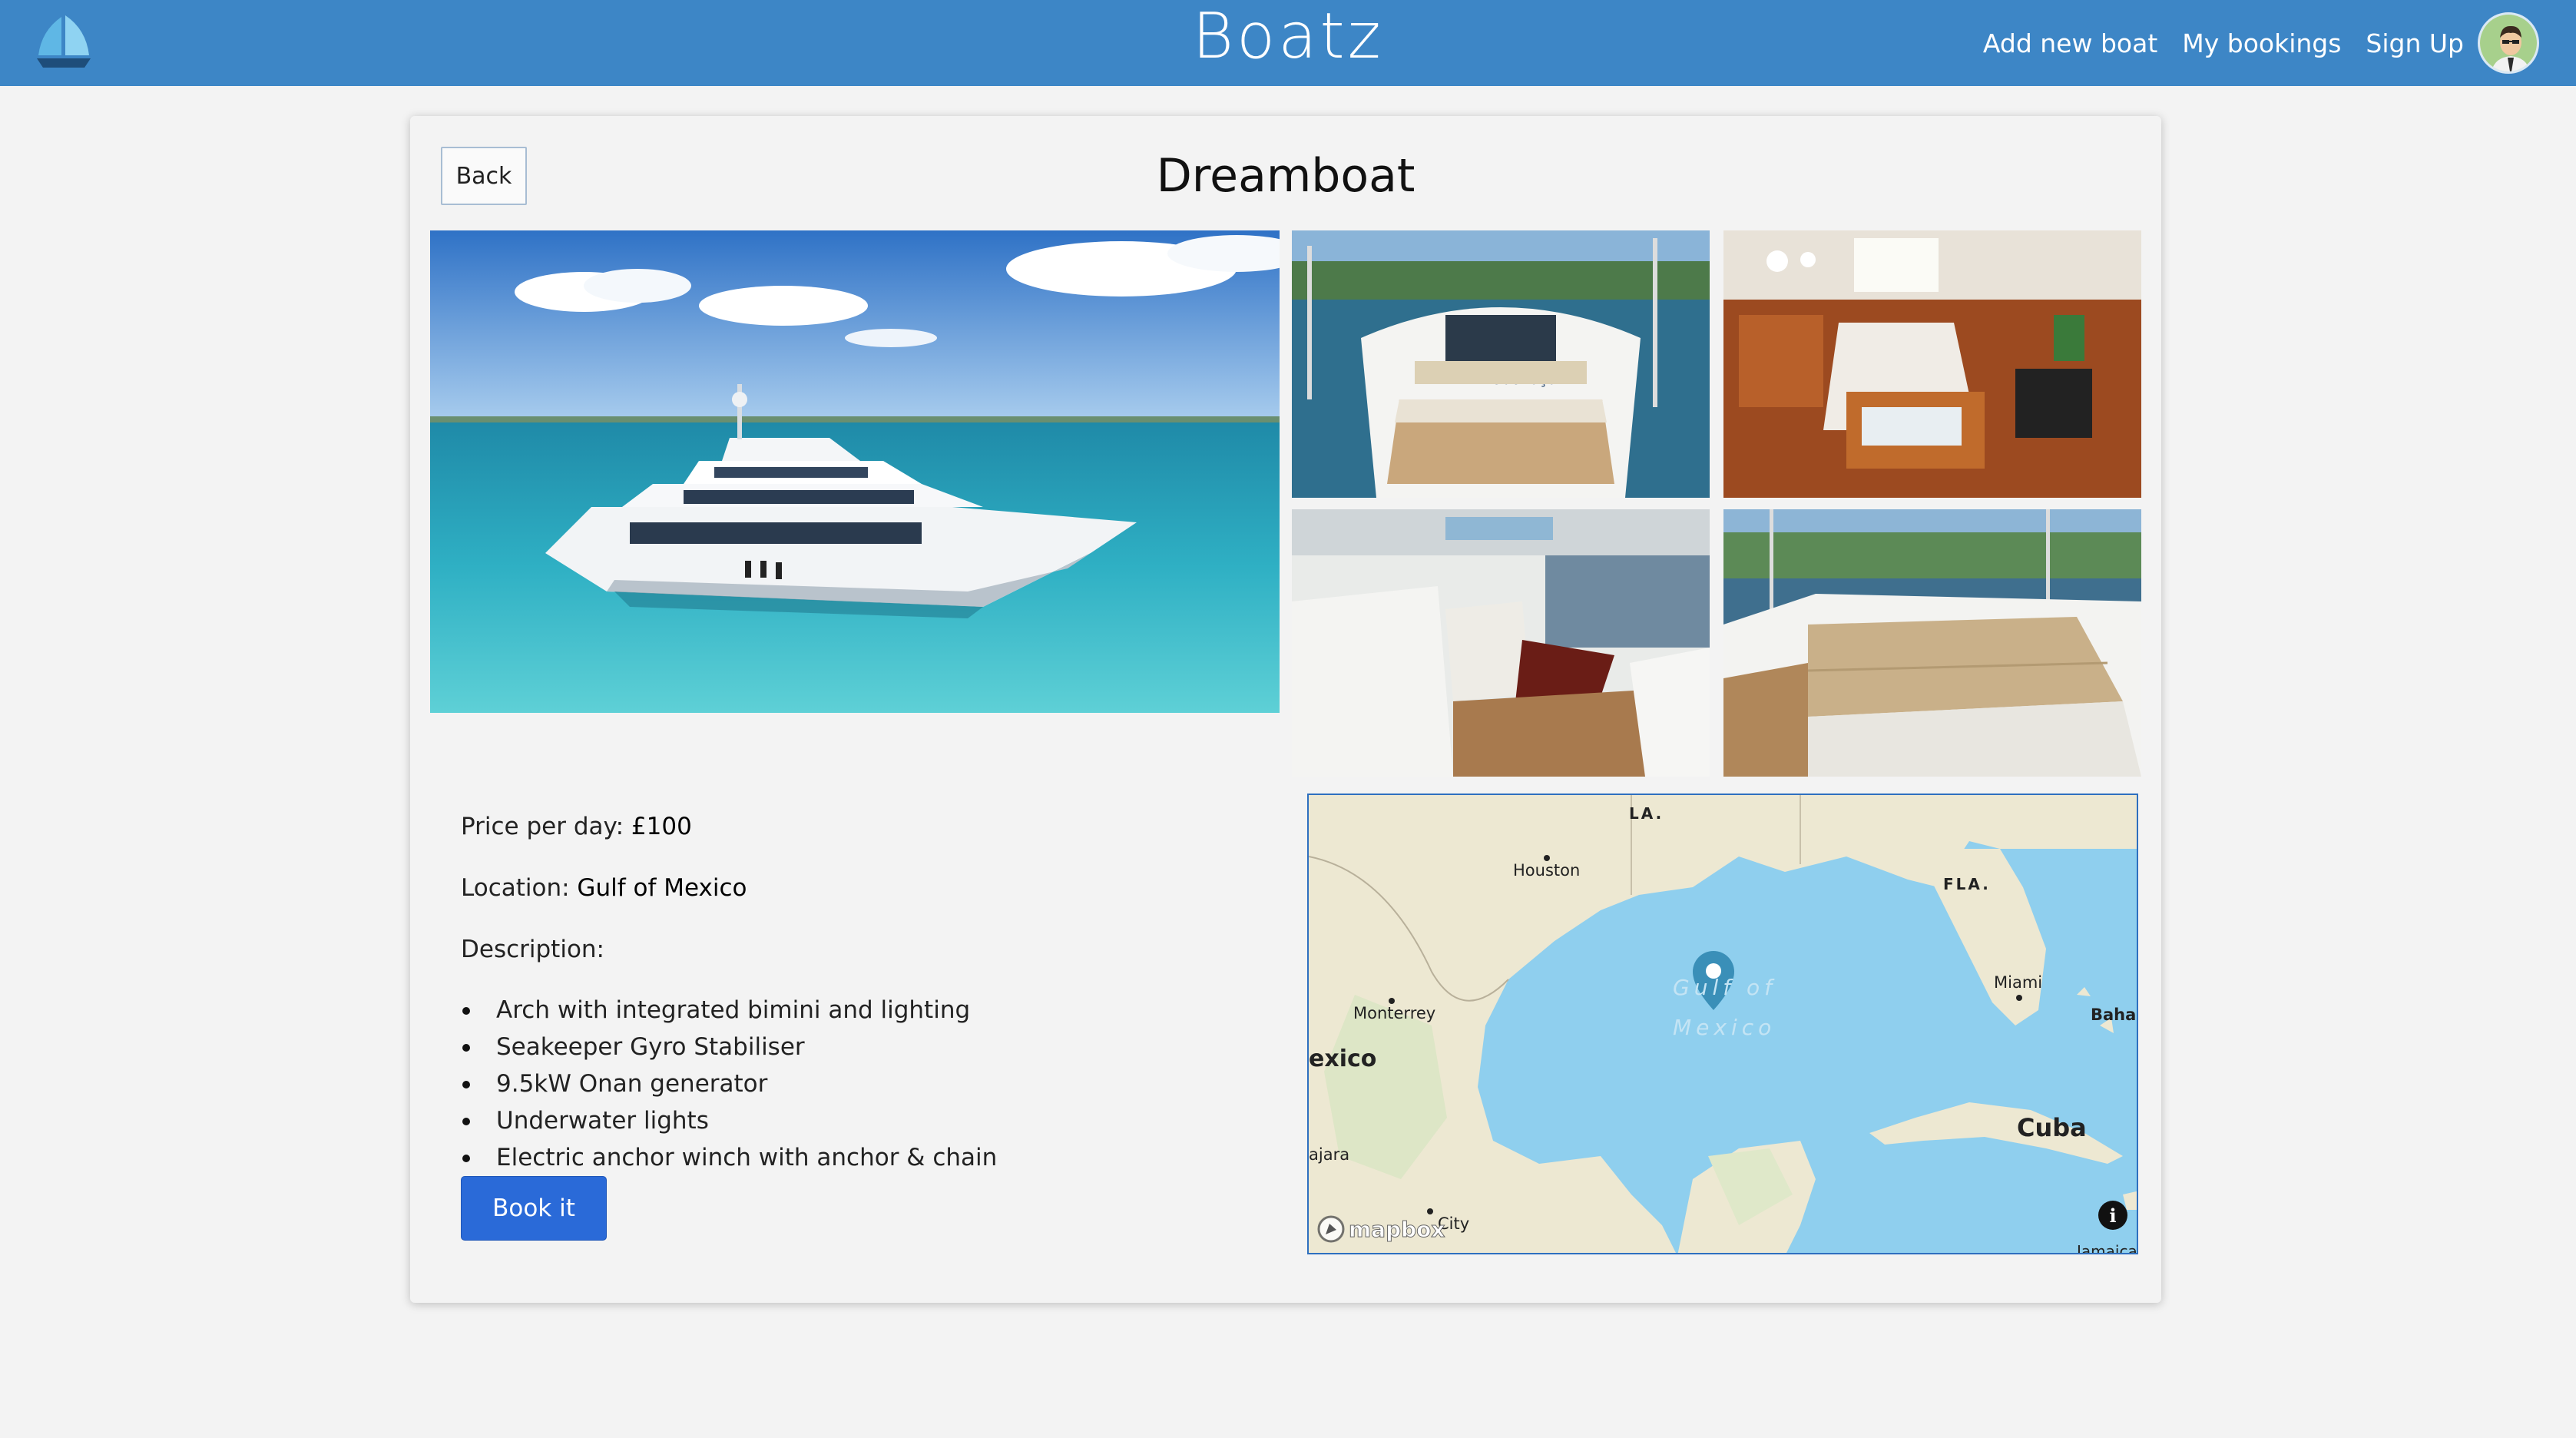 This screenshot has width=2576, height=1438. What do you see at coordinates (2070, 43) in the screenshot?
I see `nav-add-new-boat: Add new boat` at bounding box center [2070, 43].